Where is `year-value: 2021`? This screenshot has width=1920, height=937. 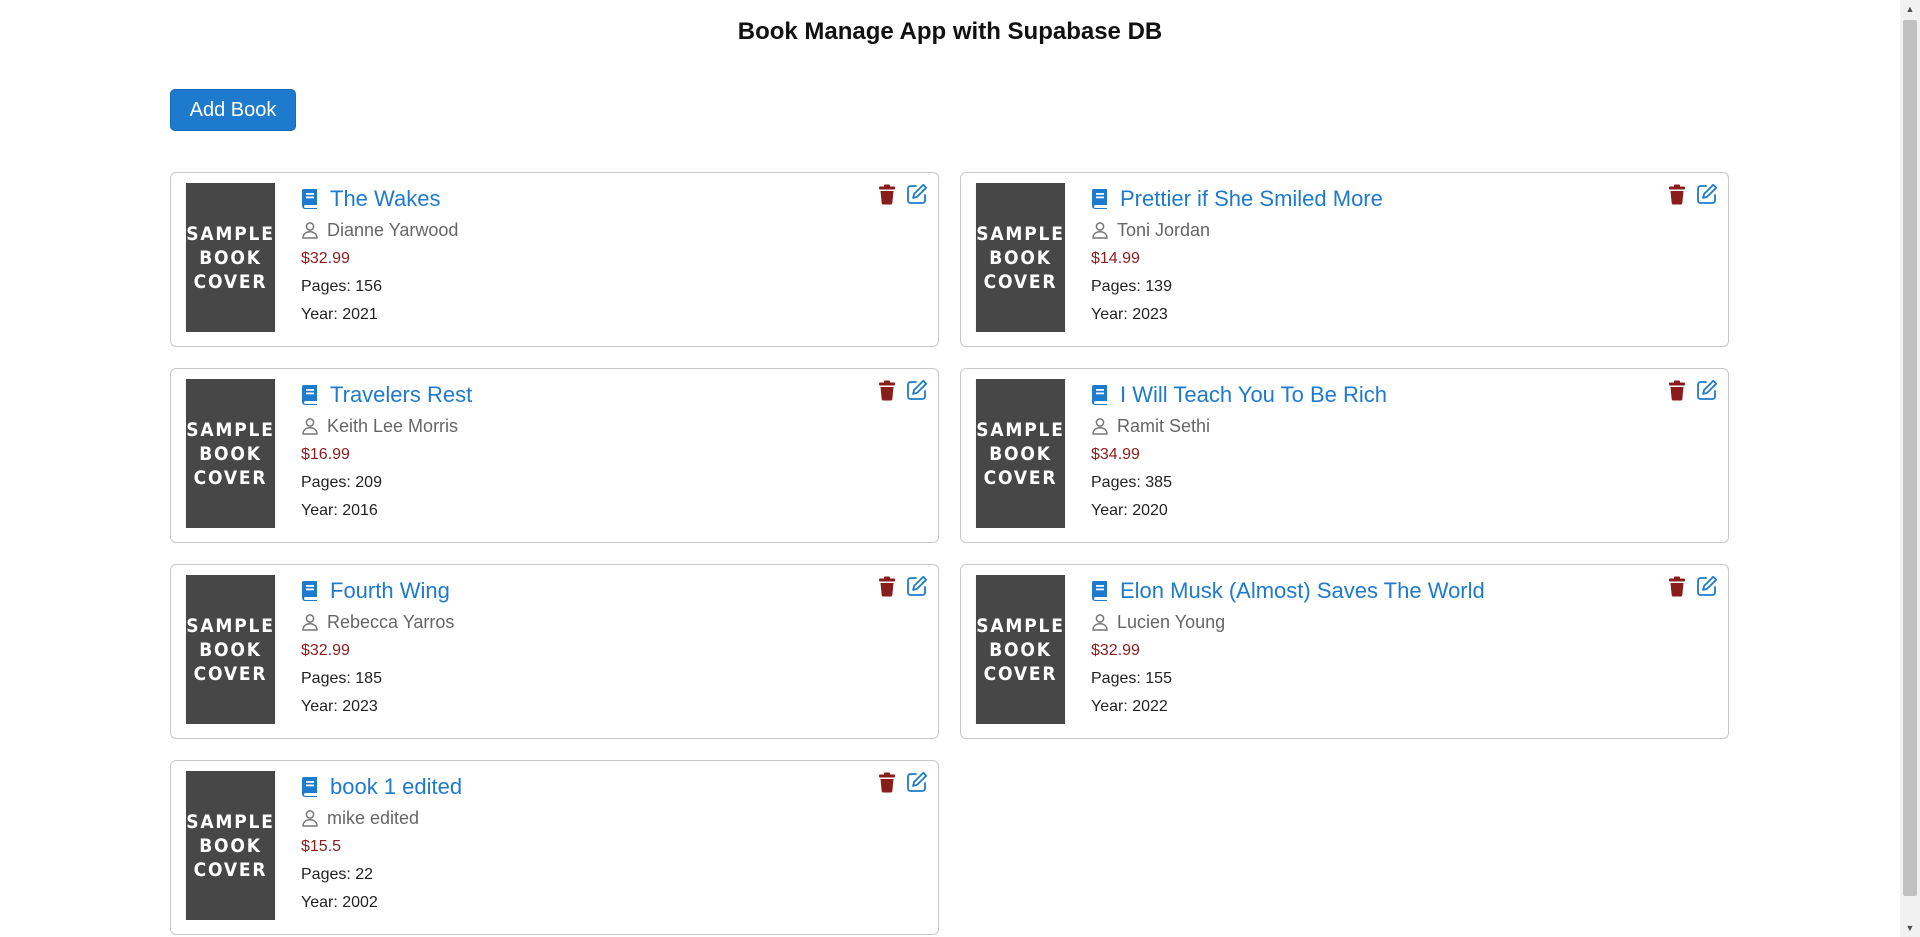 year-value: 2021 is located at coordinates (360, 314).